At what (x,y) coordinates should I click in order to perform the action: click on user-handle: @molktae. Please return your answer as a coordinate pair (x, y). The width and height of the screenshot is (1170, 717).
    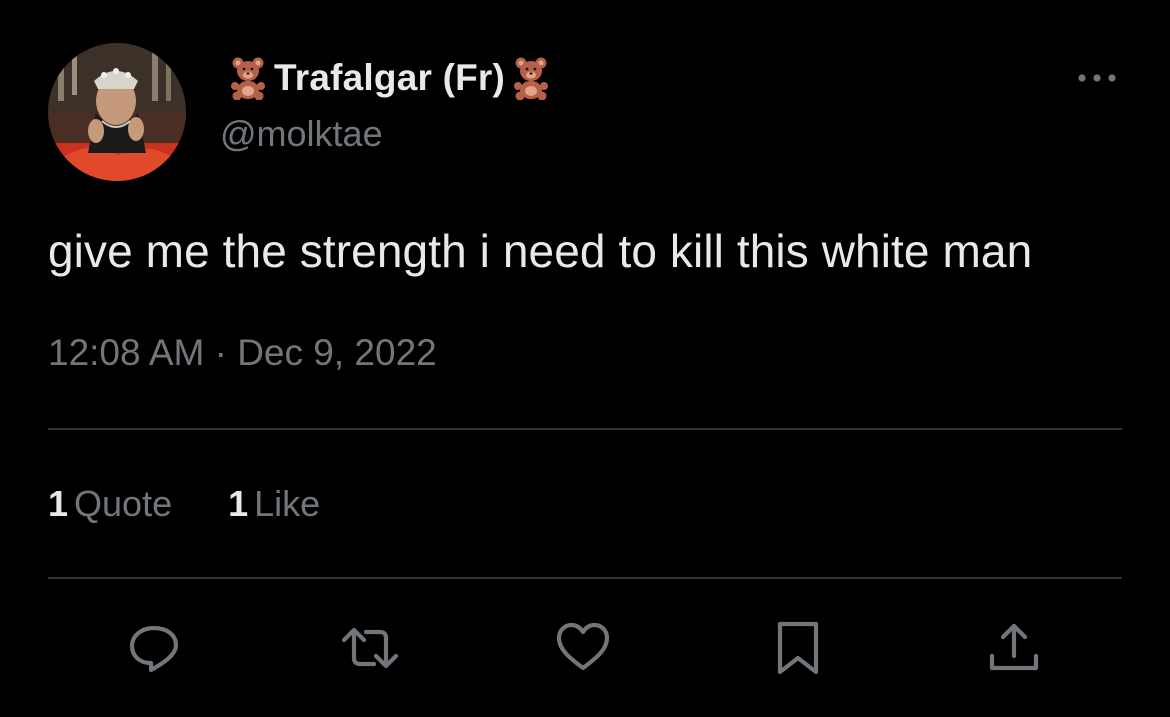
    Looking at the image, I should click on (301, 134).